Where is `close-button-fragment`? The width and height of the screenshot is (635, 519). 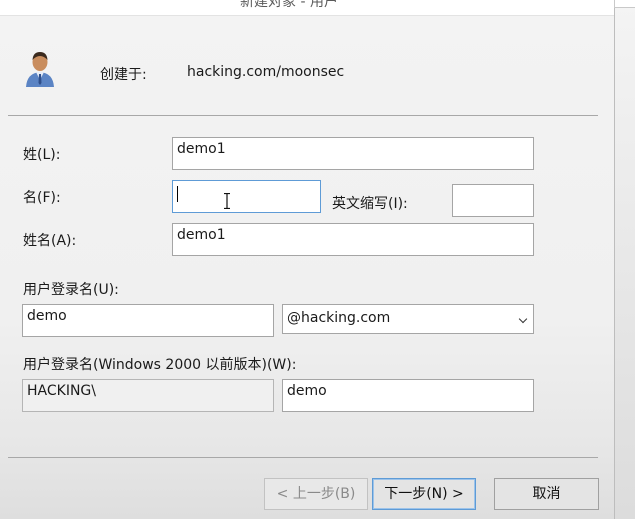
close-button-fragment is located at coordinates (624, 4).